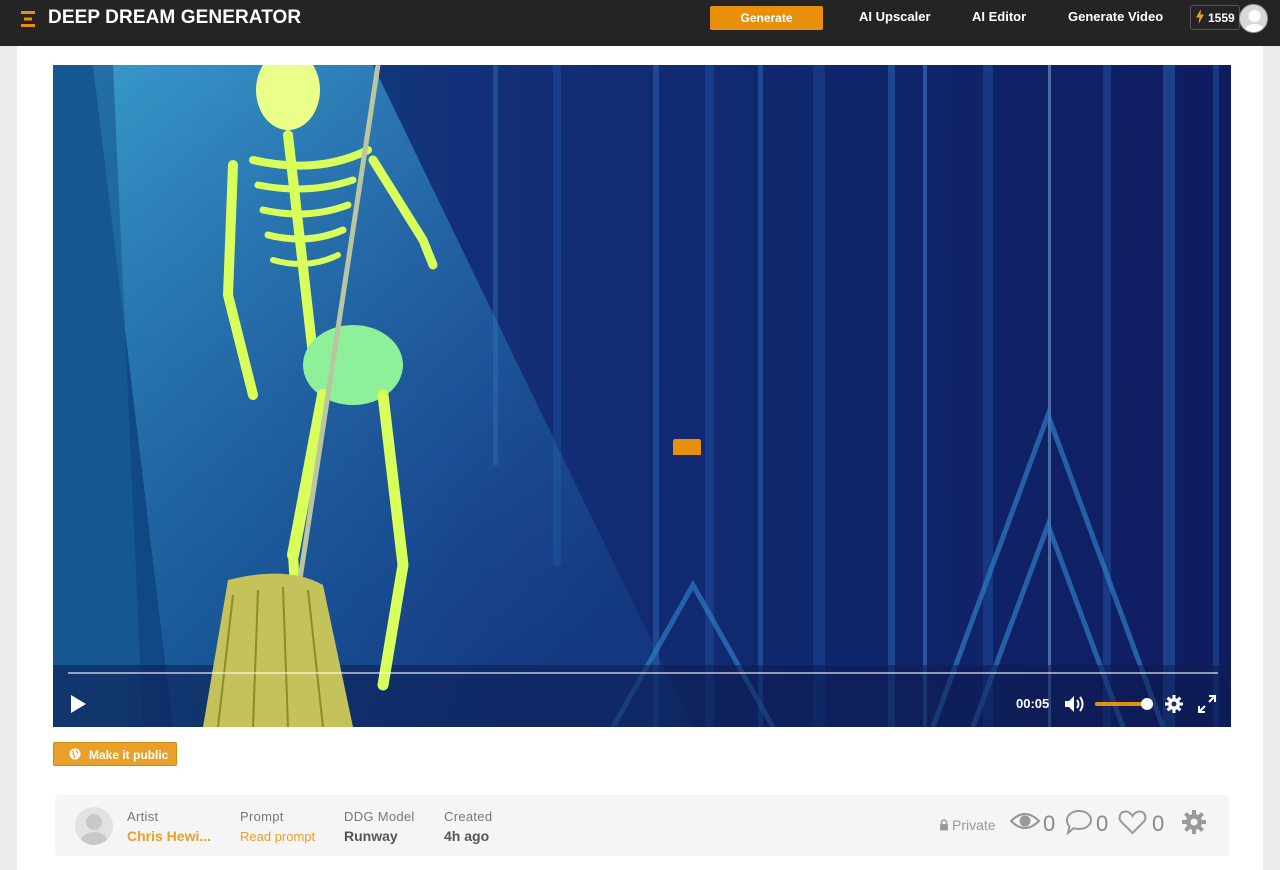 This screenshot has width=1280, height=870. Describe the element at coordinates (262, 816) in the screenshot. I see `prompt-label: Prompt` at that location.